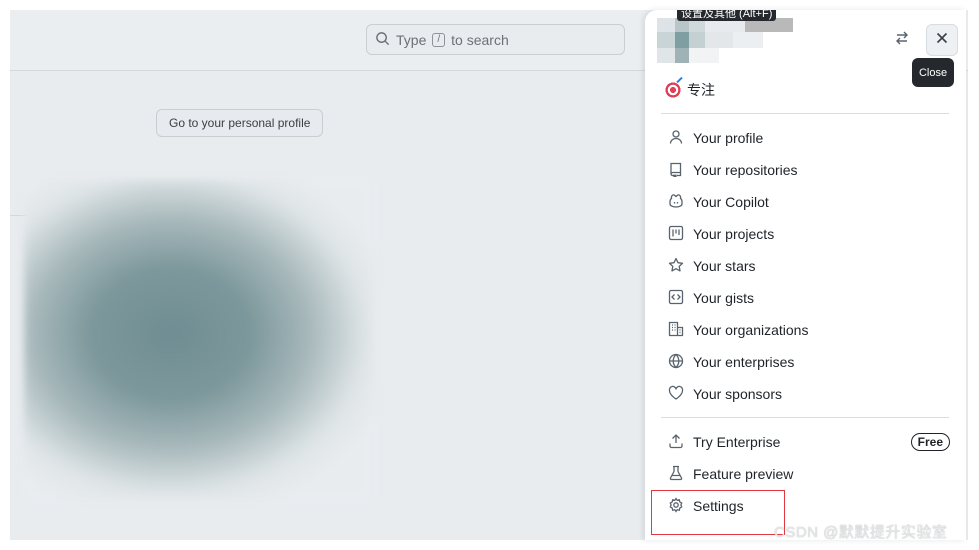 This screenshot has height=550, width=979. What do you see at coordinates (933, 72) in the screenshot?
I see `close-tooltip: Close` at bounding box center [933, 72].